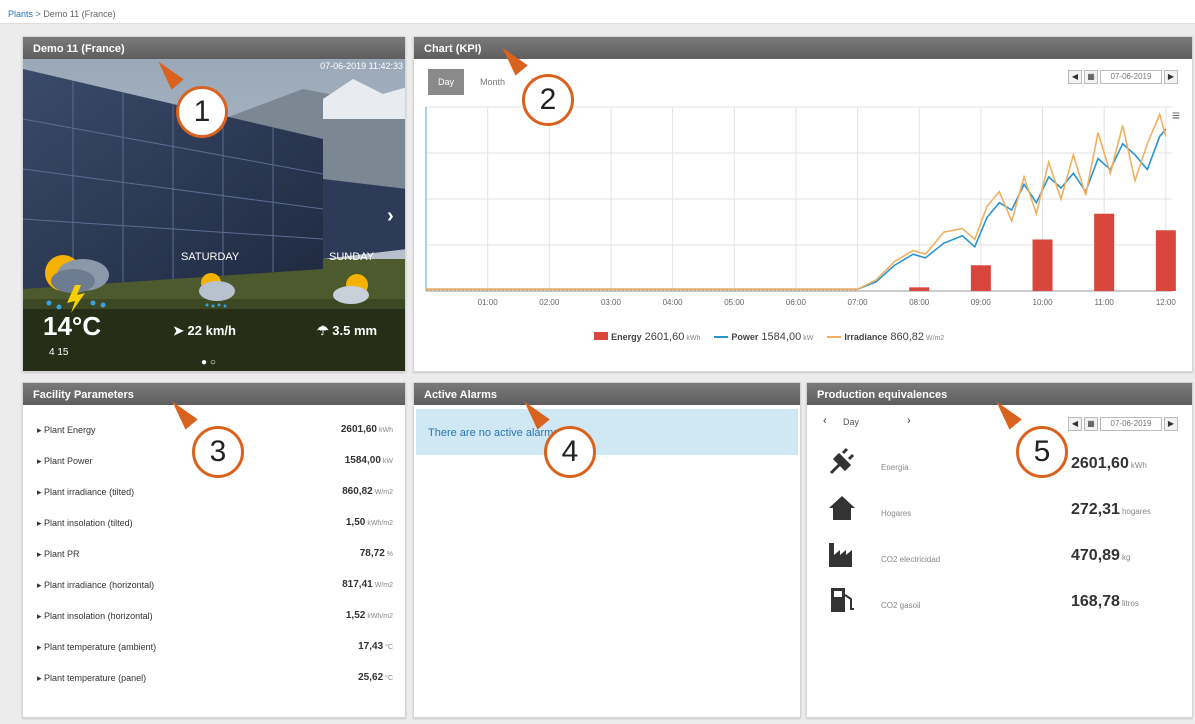 The height and width of the screenshot is (724, 1195). What do you see at coordinates (202, 112) in the screenshot?
I see `callout-1: 1` at bounding box center [202, 112].